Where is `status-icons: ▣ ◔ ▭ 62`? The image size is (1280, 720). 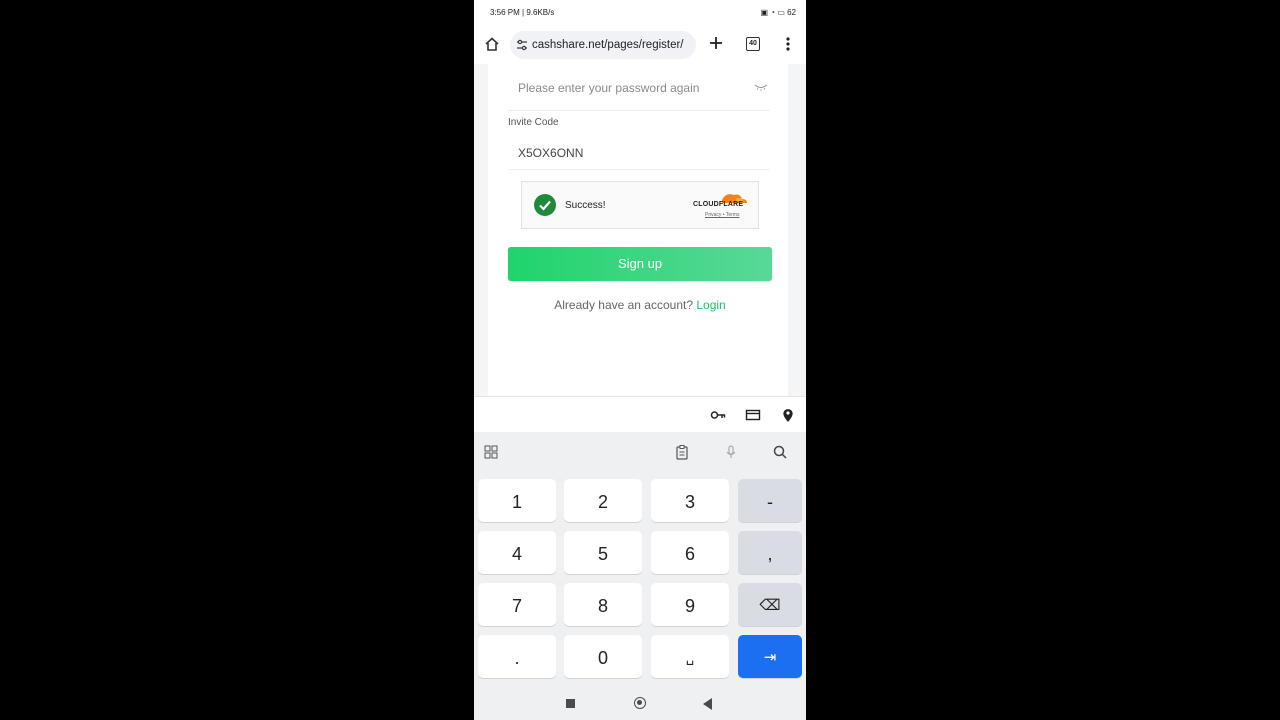 status-icons: ▣ ◔ ▭ 62 is located at coordinates (778, 12).